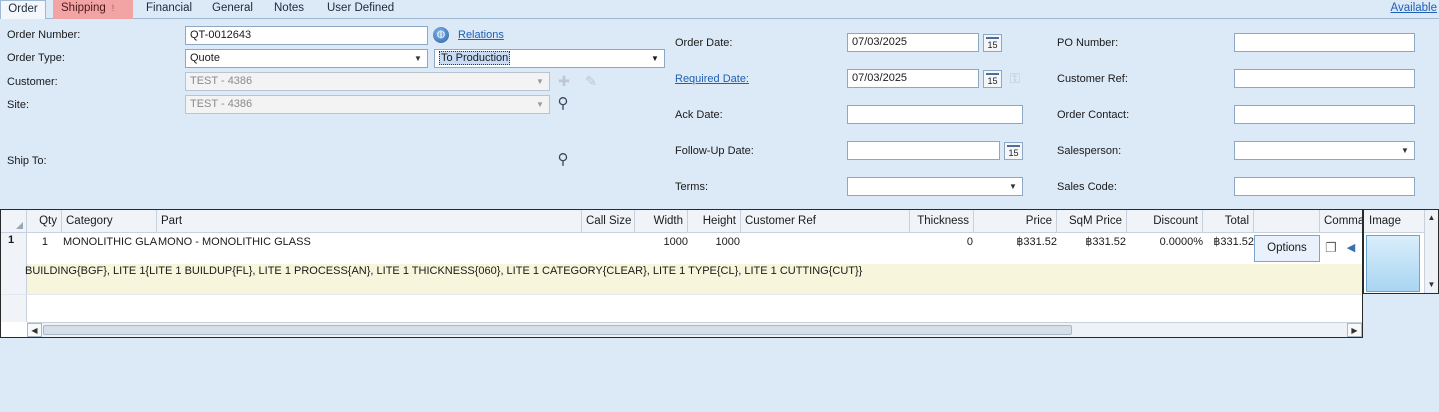  I want to click on row-number: 1, so click(11, 240).